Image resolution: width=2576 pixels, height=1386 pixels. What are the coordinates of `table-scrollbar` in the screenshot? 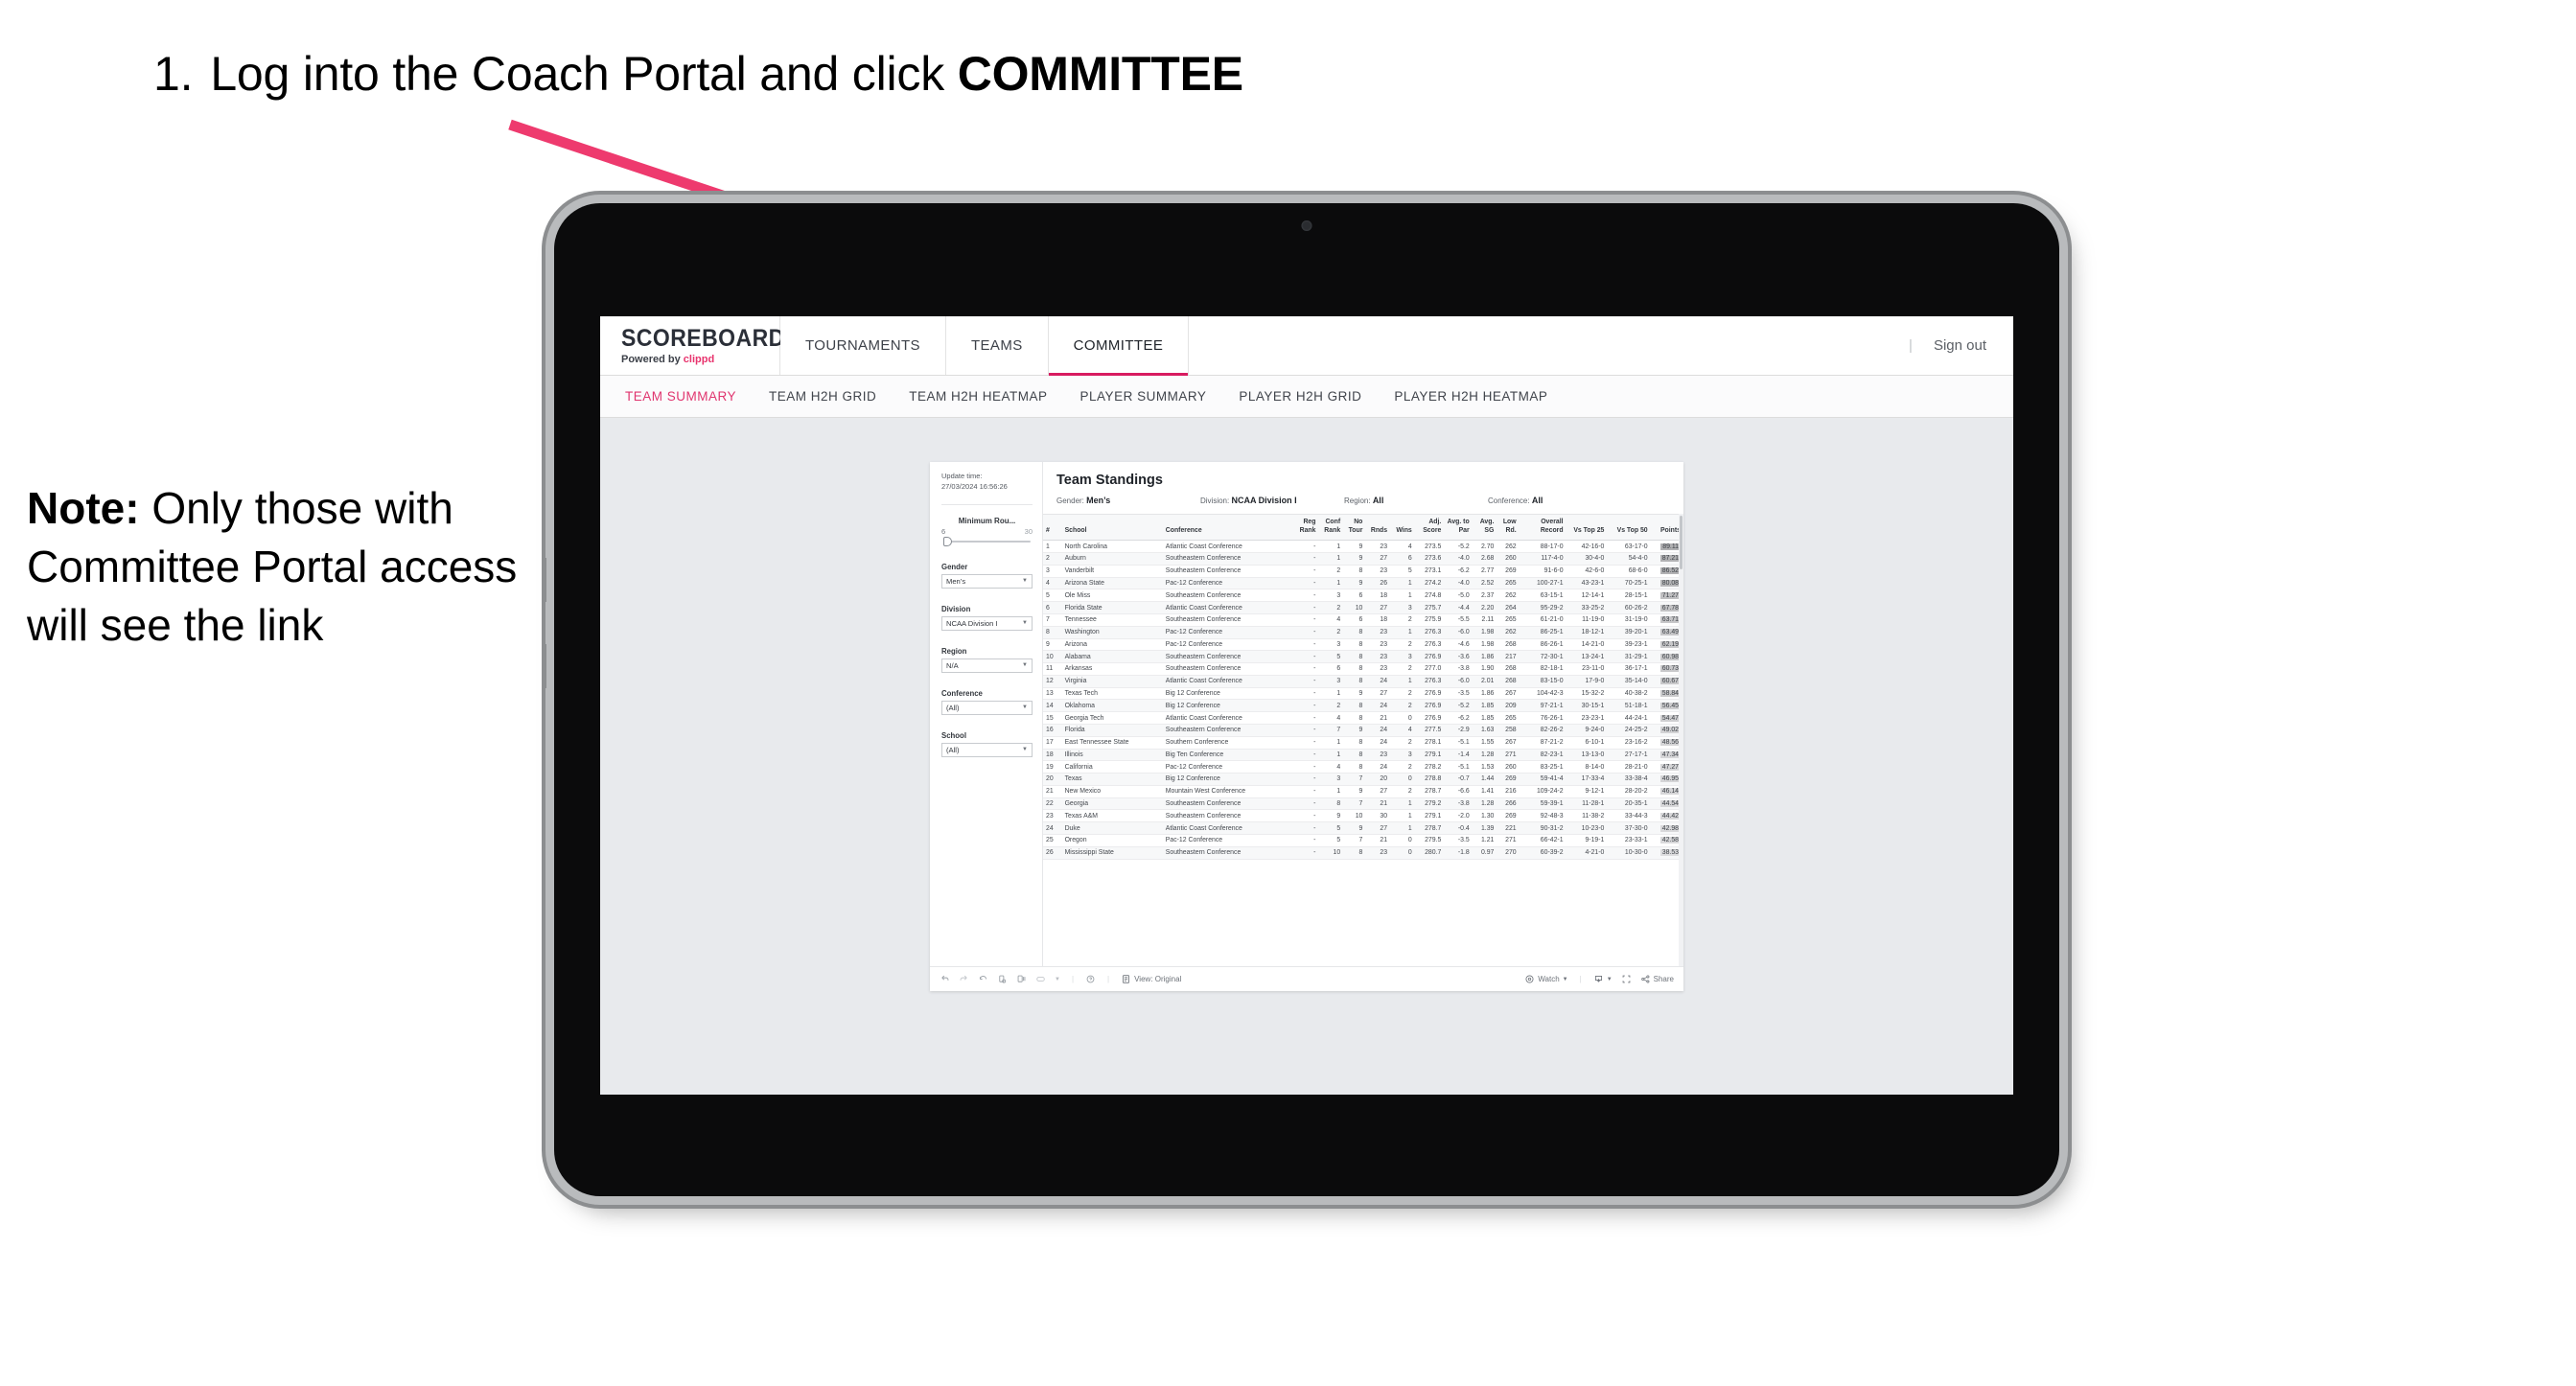 It's located at (1681, 740).